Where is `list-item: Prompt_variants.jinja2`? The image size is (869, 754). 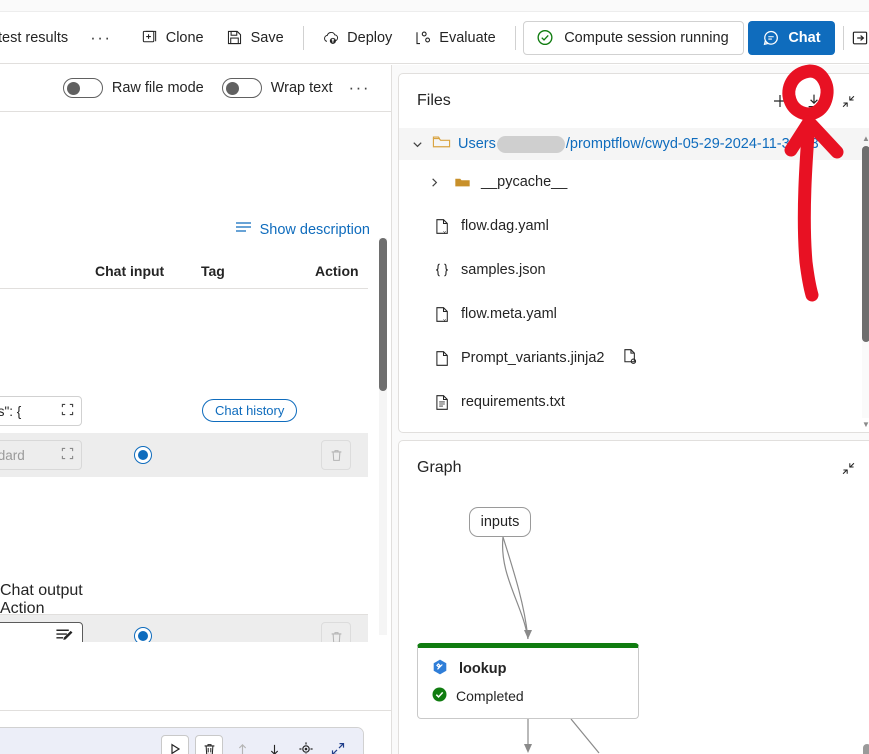 list-item: Prompt_variants.jinja2 is located at coordinates (634, 358).